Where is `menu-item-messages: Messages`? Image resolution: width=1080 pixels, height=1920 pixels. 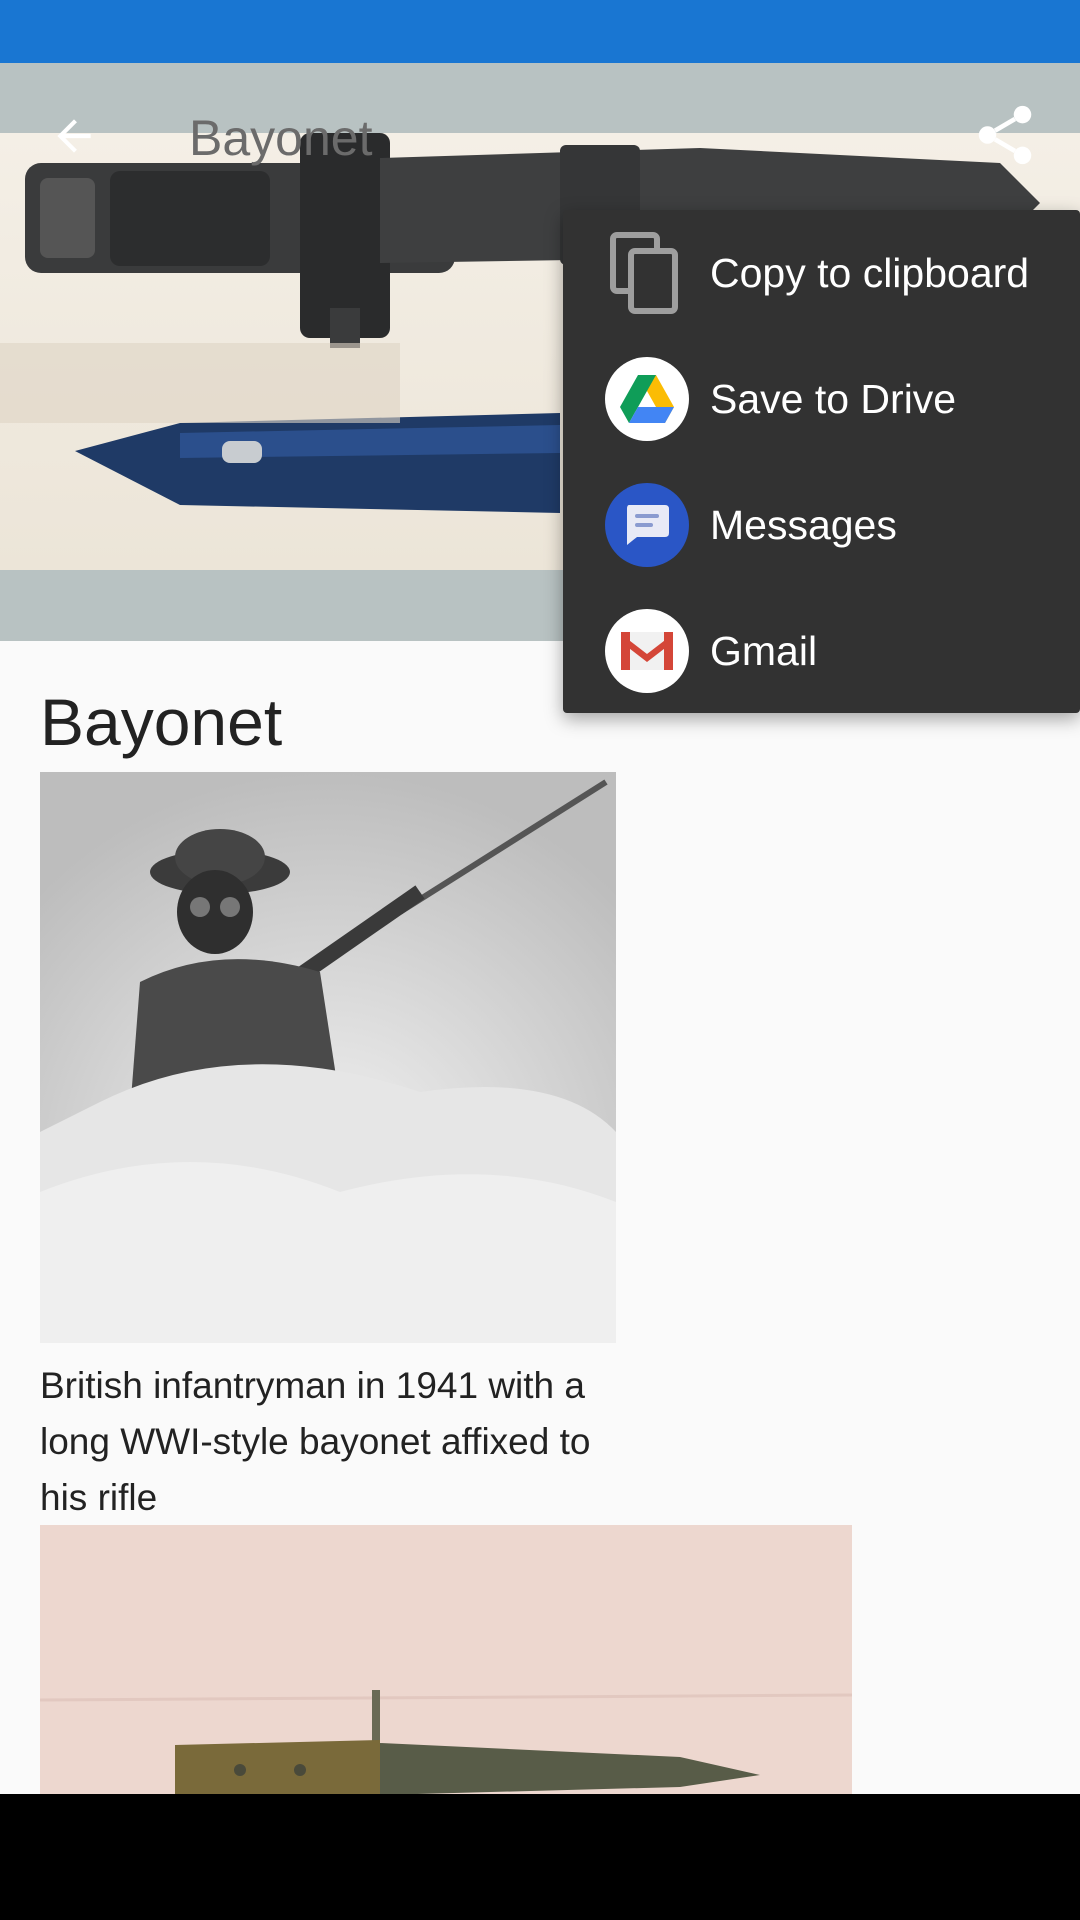
menu-item-messages: Messages is located at coordinates (821, 525).